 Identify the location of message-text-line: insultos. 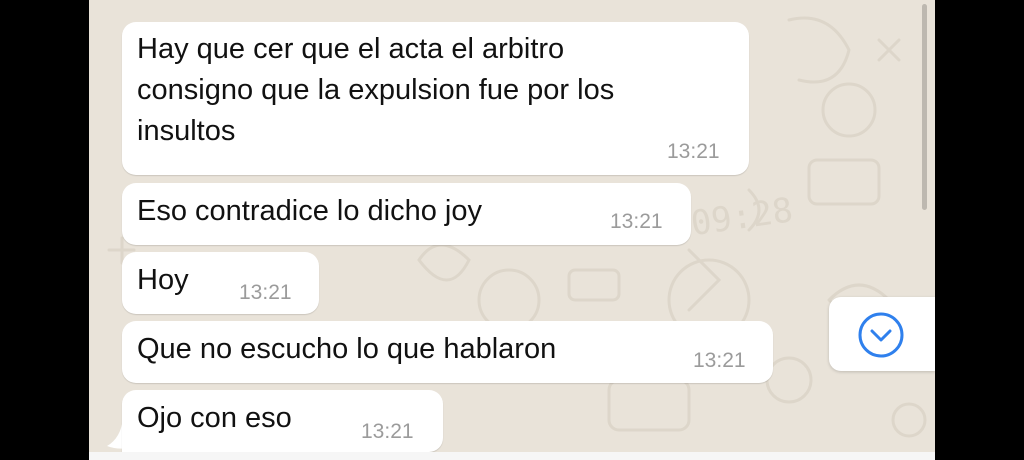
(186, 131).